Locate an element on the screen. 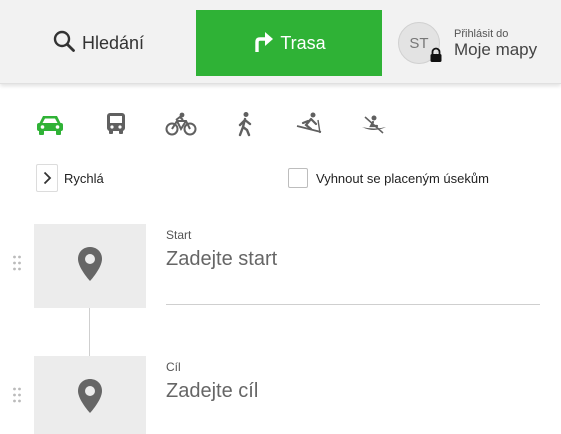  mode-ski-button is located at coordinates (309, 126).